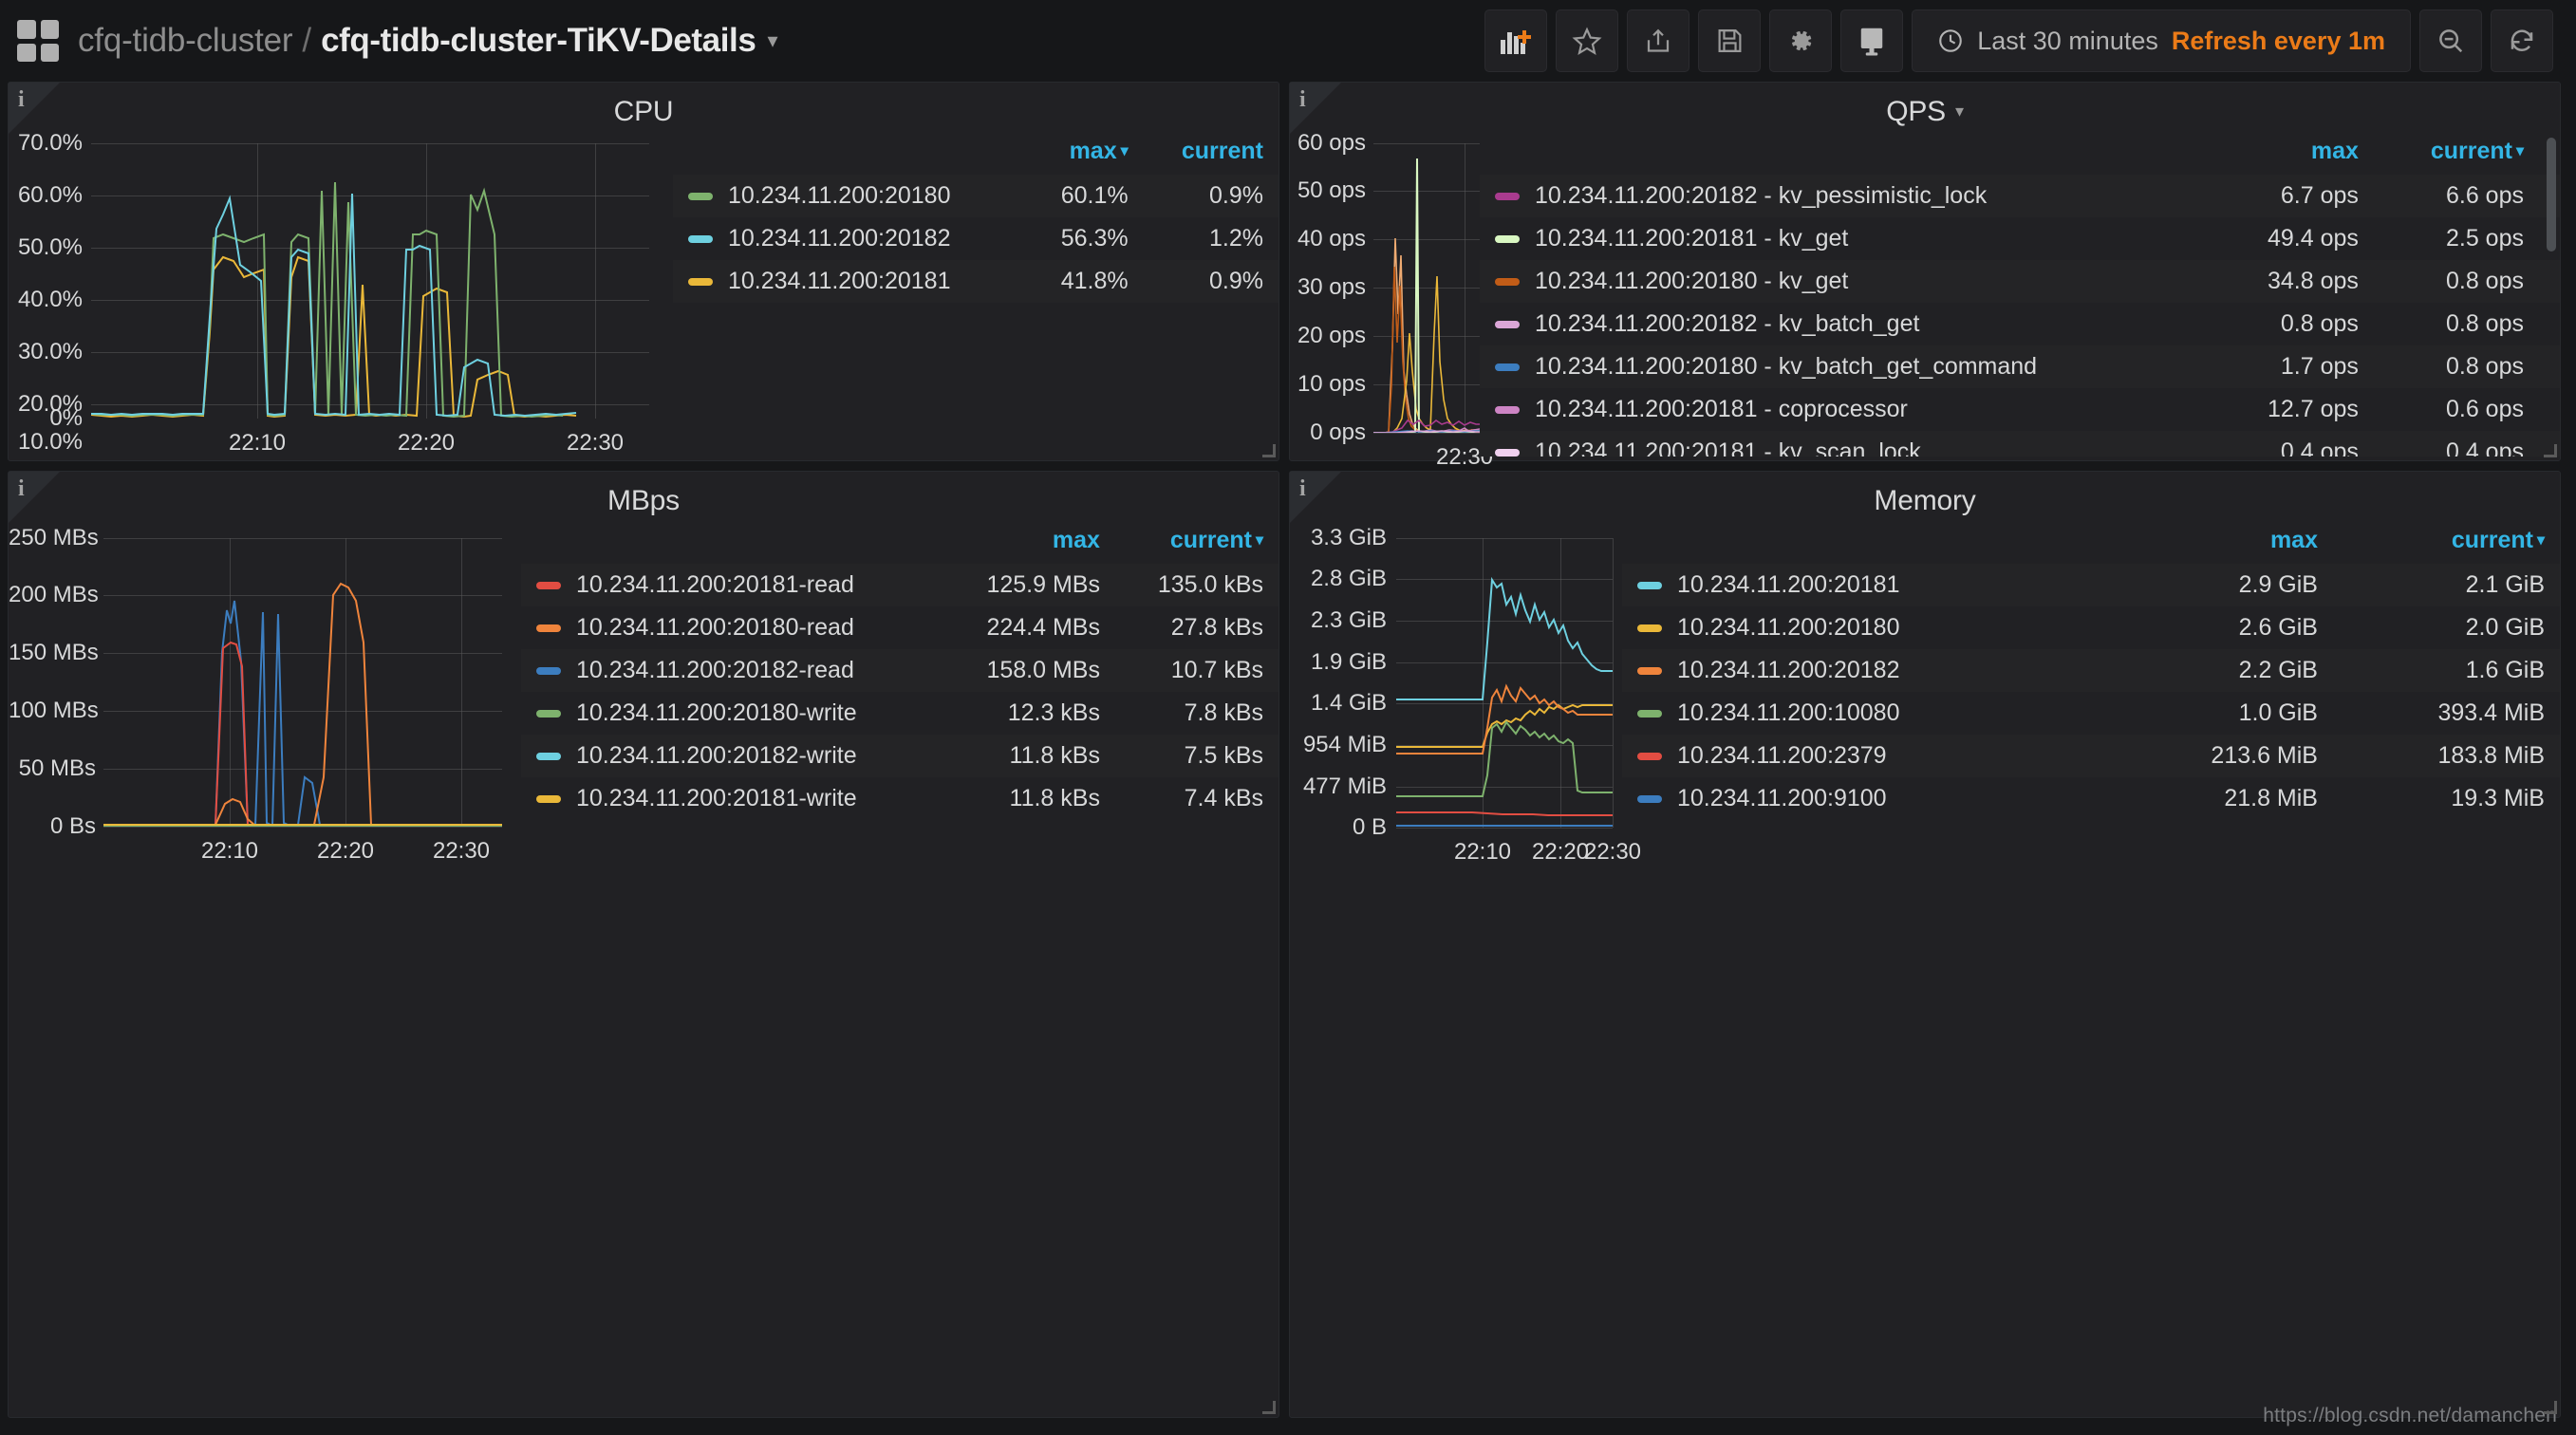 The height and width of the screenshot is (1435, 2576). I want to click on legend-row: 10.234.11.200:20181 2.9 GiB 2.1 GiB, so click(2091, 585).